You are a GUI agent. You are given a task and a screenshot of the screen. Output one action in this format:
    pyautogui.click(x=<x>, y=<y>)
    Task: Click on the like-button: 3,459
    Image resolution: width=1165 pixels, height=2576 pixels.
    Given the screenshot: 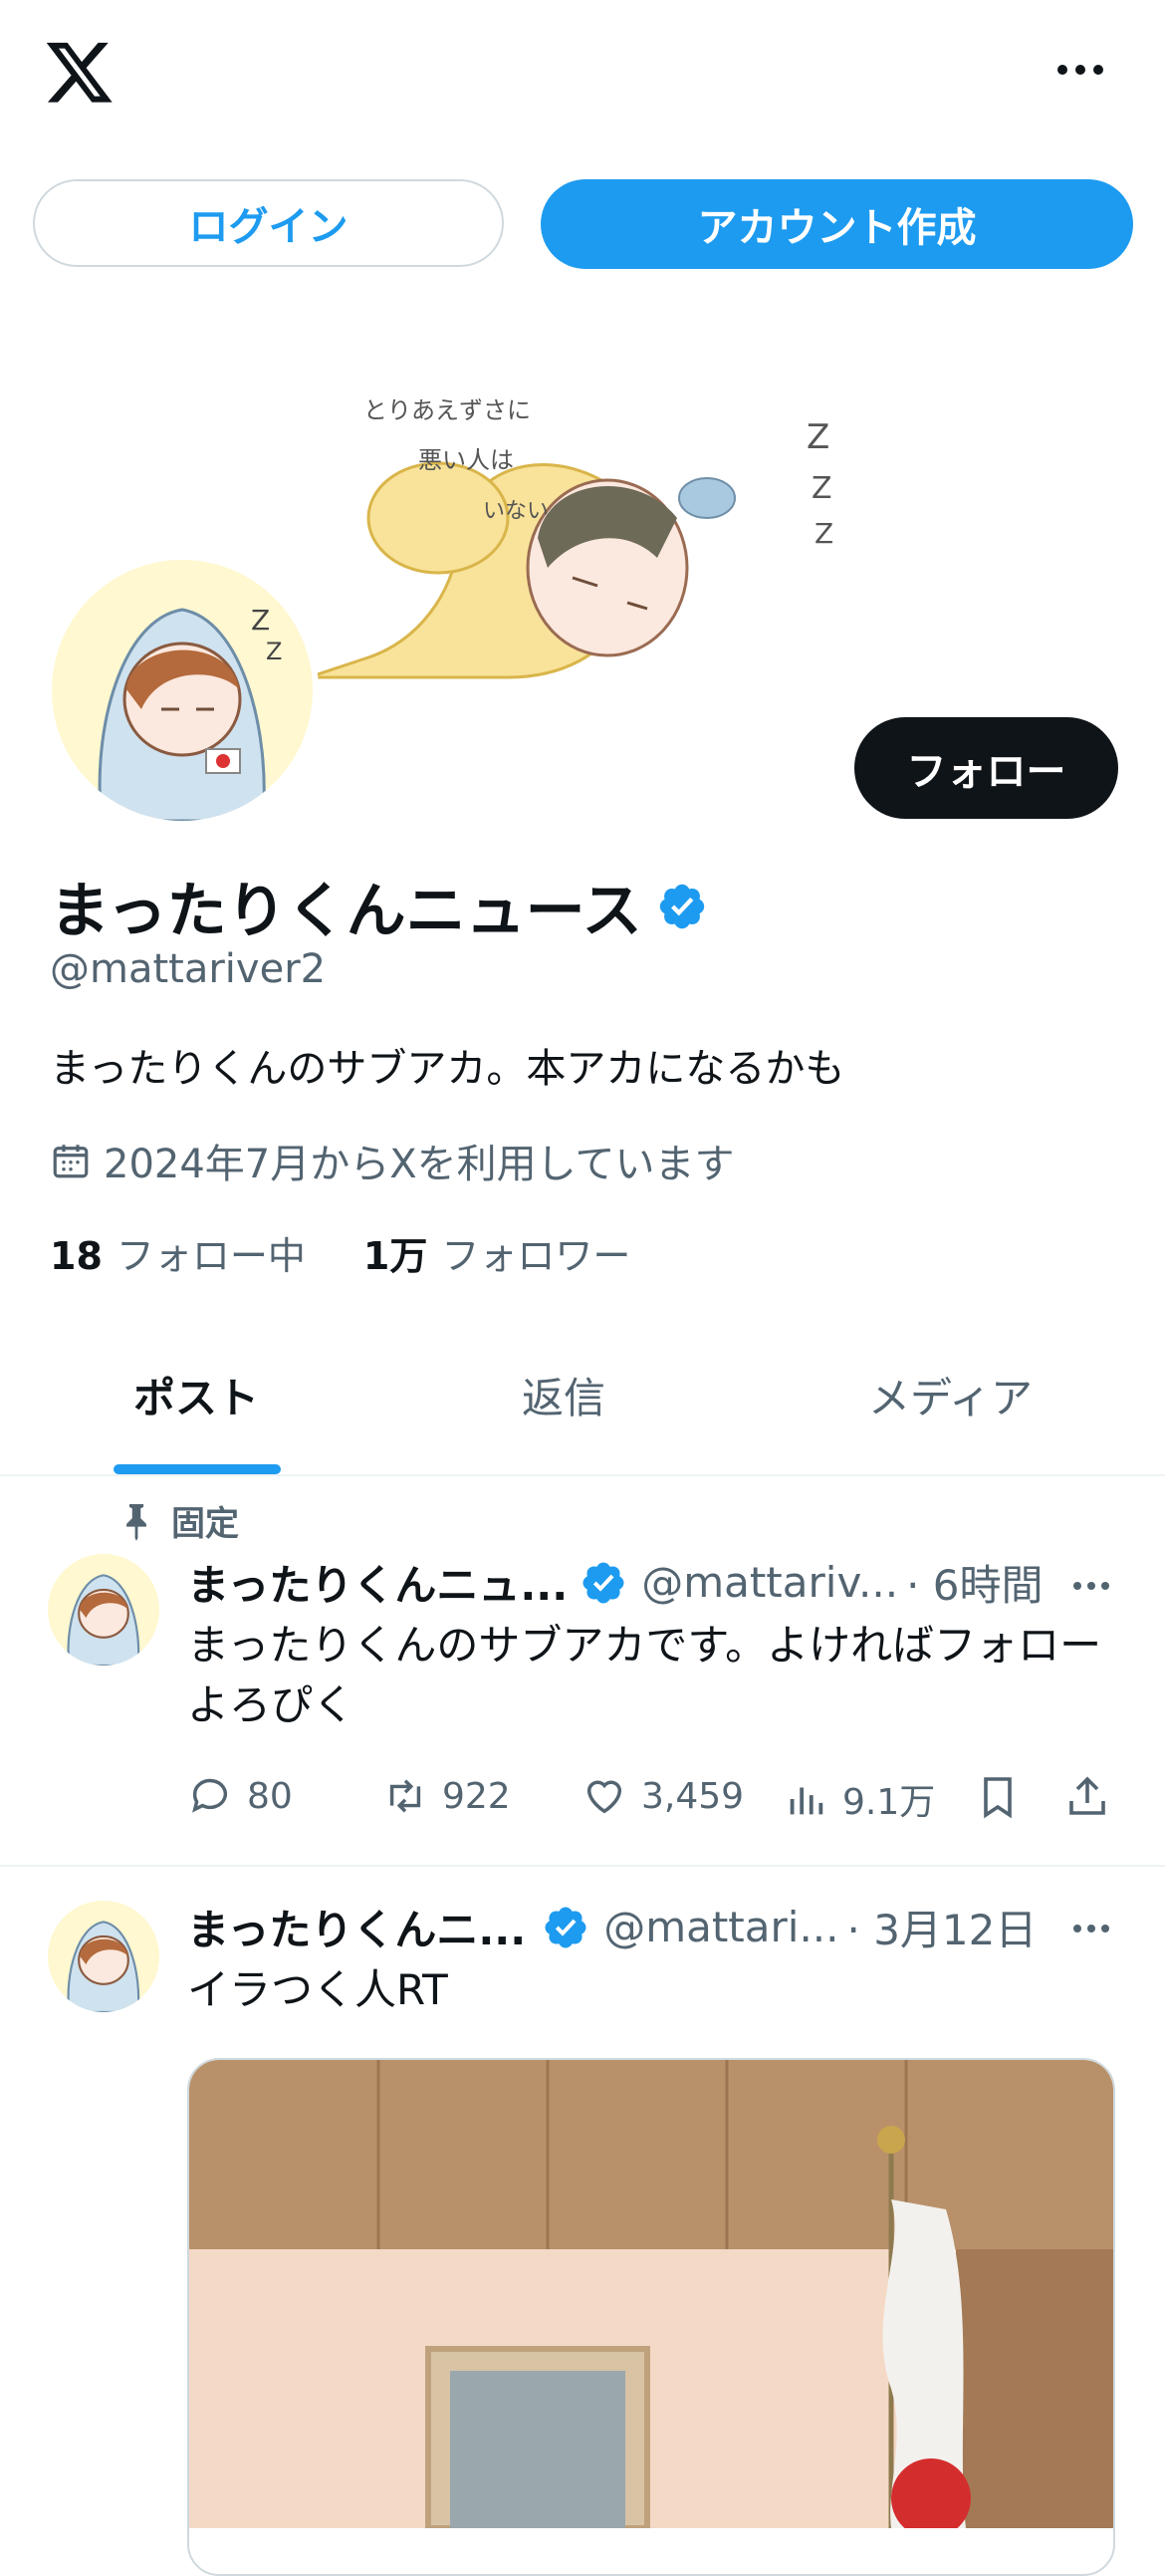 What is the action you would take?
    pyautogui.click(x=663, y=1796)
    